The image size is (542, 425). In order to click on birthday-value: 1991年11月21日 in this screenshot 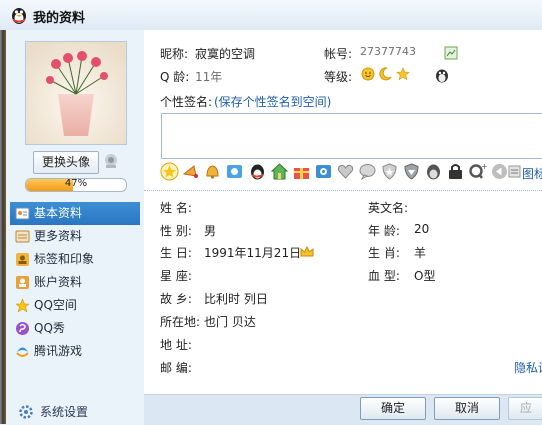, I will do `click(253, 253)`.